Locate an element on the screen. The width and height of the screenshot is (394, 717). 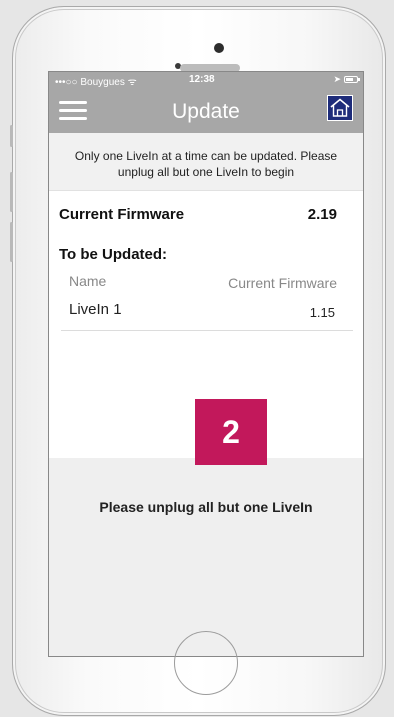
location-arrow-icon: ➤ is located at coordinates (337, 79).